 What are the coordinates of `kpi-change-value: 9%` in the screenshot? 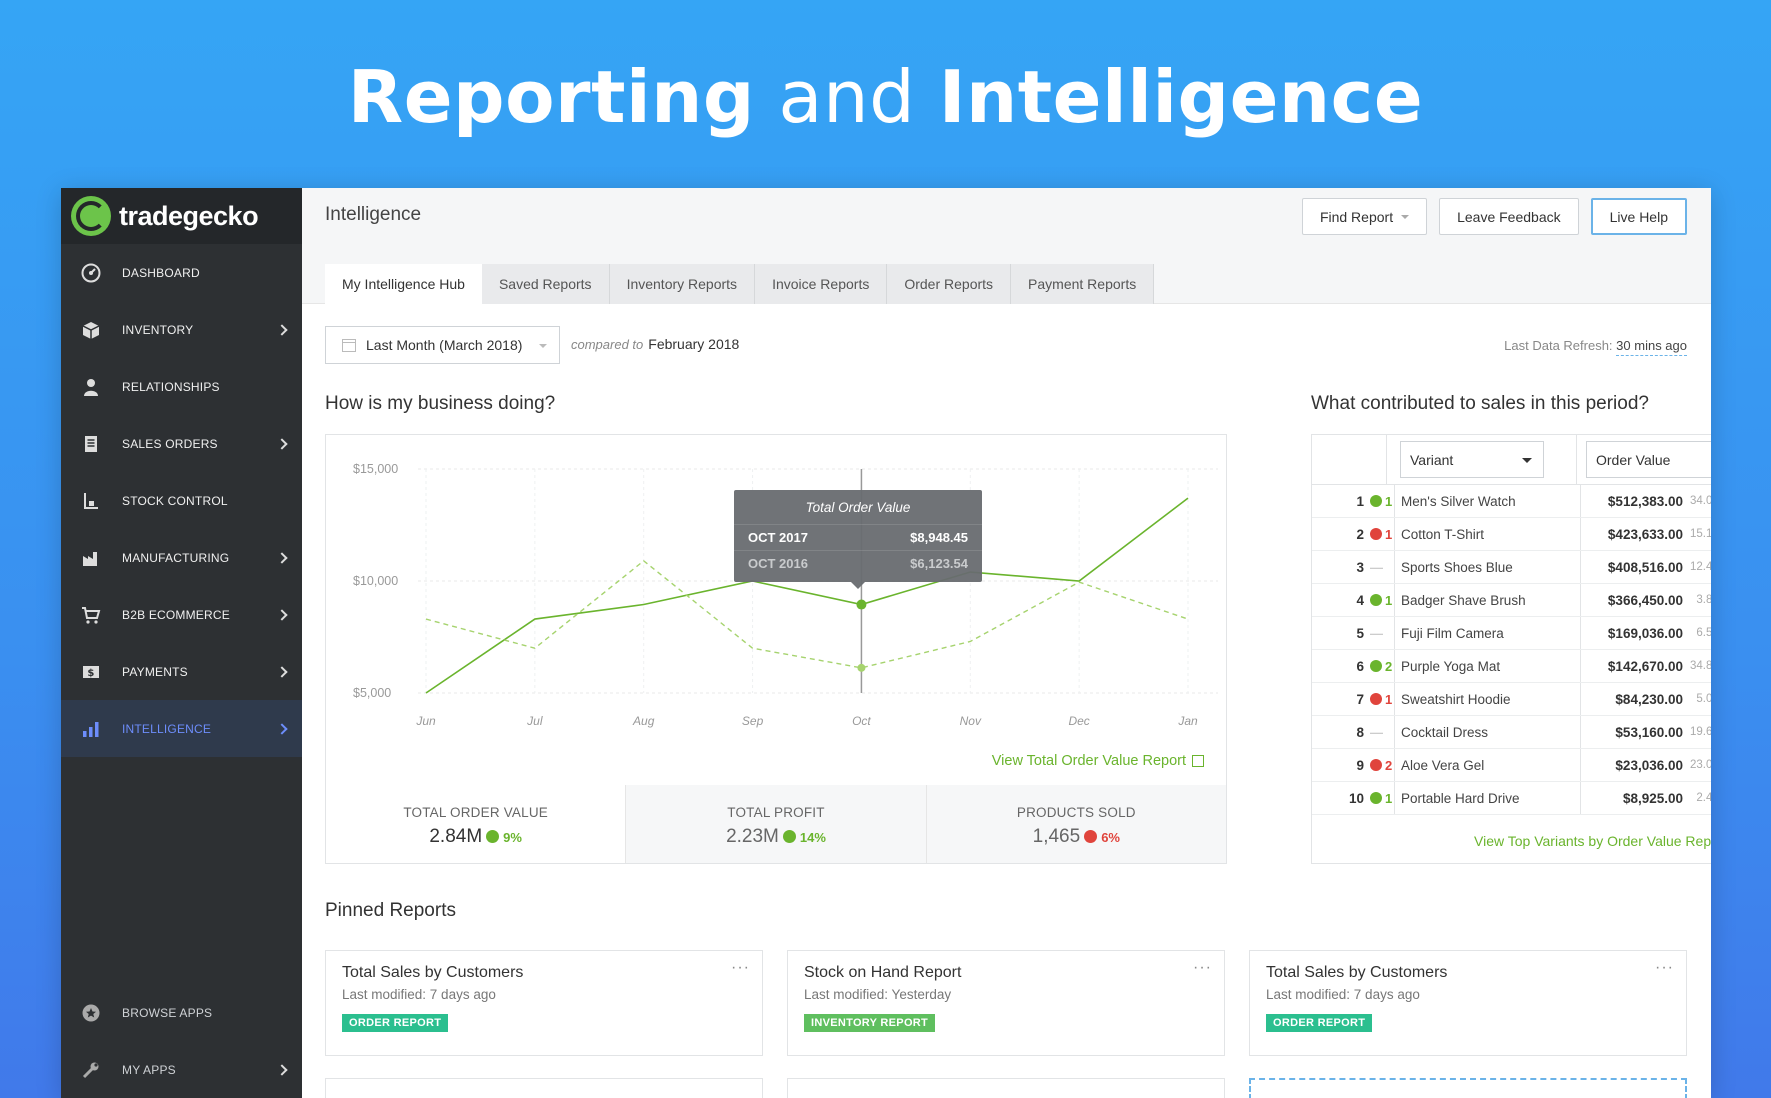 It's located at (512, 837).